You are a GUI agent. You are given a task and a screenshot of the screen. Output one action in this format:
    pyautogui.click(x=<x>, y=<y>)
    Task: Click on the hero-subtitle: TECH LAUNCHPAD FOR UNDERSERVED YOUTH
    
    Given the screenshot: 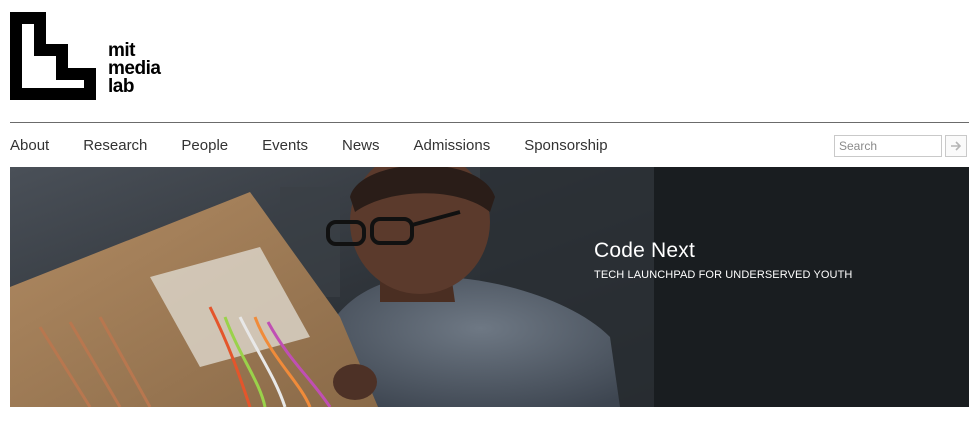 What is the action you would take?
    pyautogui.click(x=723, y=275)
    